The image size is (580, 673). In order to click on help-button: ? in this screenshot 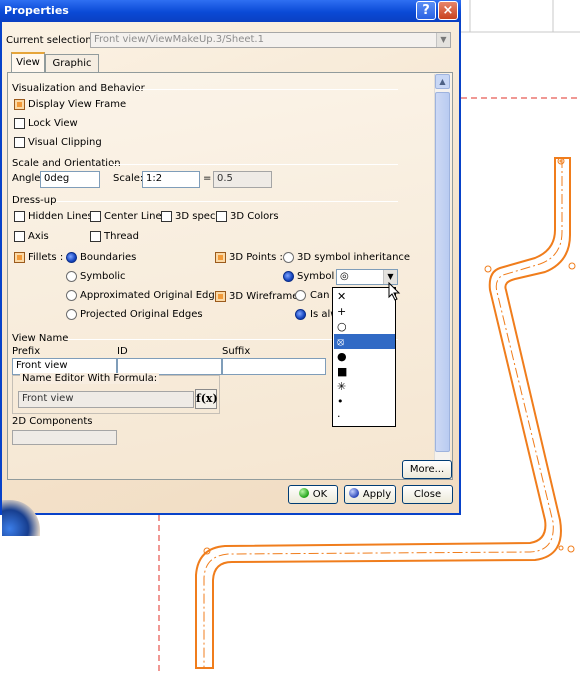, I will do `click(426, 10)`.